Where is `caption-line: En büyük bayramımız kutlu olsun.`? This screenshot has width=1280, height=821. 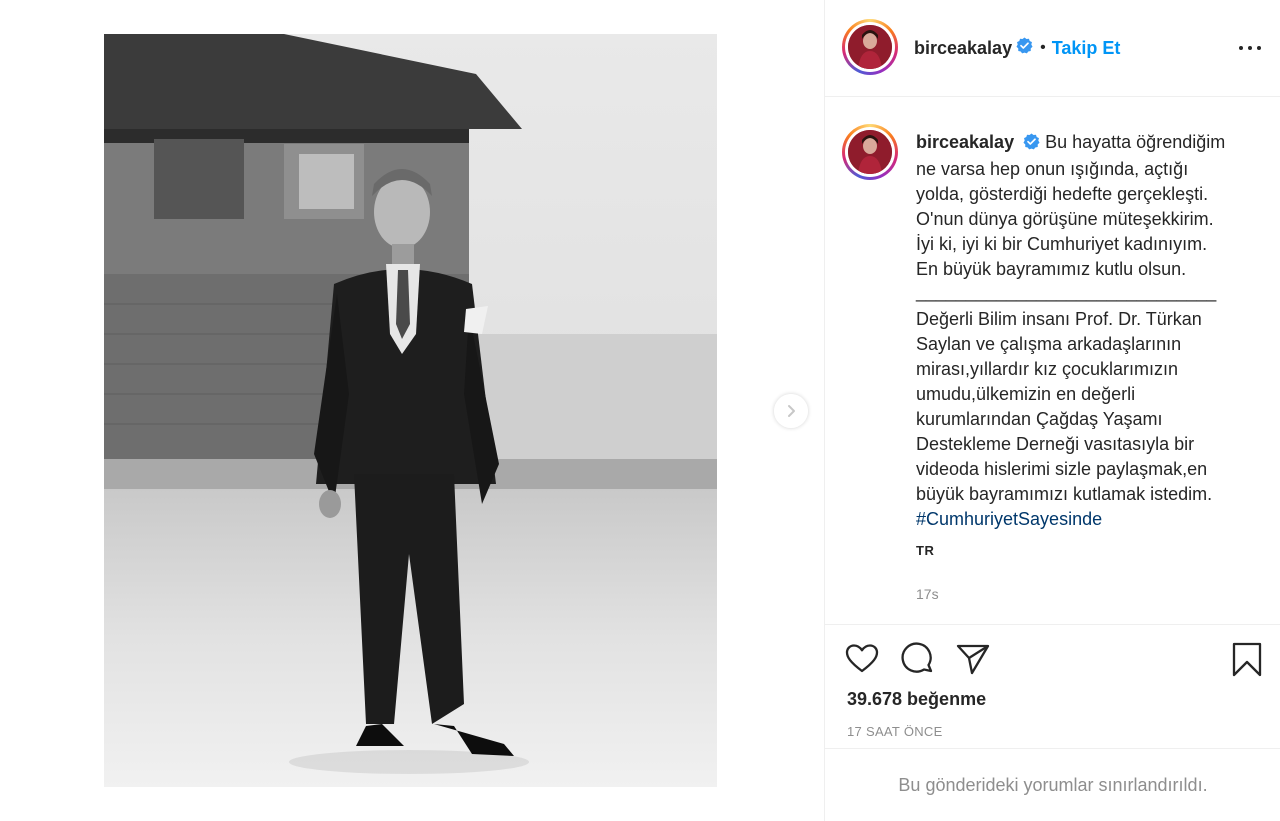 caption-line: En büyük bayramımız kutlu olsun. is located at coordinates (1051, 269).